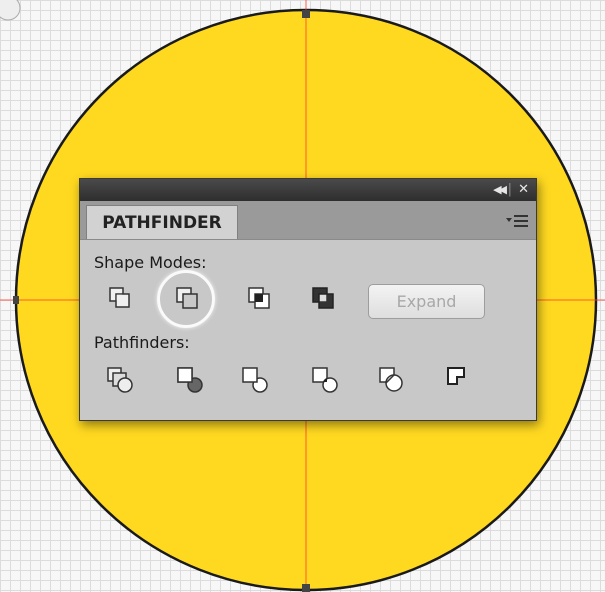  I want to click on pathfinders-label: Pathfinders:, so click(142, 342).